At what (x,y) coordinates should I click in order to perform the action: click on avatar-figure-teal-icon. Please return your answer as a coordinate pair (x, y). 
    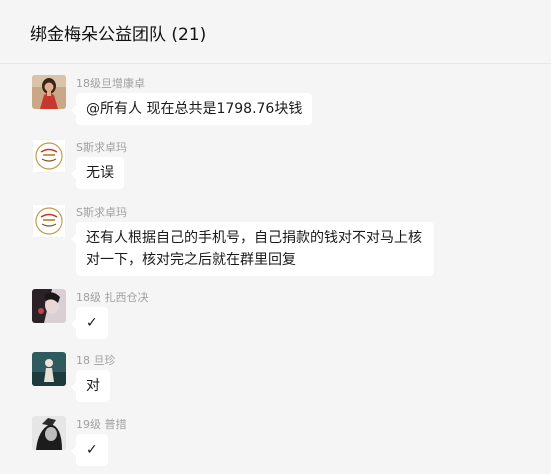
    Looking at the image, I should click on (49, 369).